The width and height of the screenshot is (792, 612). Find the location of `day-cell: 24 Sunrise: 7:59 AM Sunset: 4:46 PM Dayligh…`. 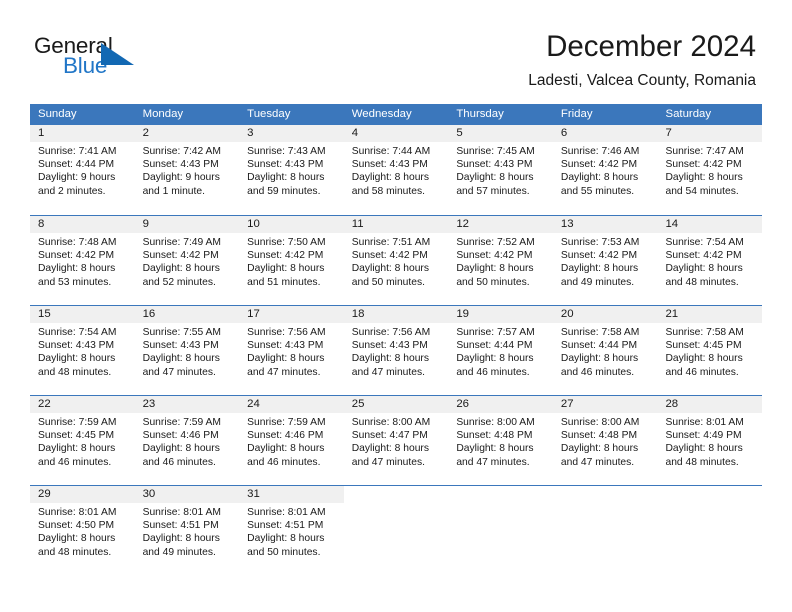

day-cell: 24 Sunrise: 7:59 AM Sunset: 4:46 PM Dayligh… is located at coordinates (291, 440).